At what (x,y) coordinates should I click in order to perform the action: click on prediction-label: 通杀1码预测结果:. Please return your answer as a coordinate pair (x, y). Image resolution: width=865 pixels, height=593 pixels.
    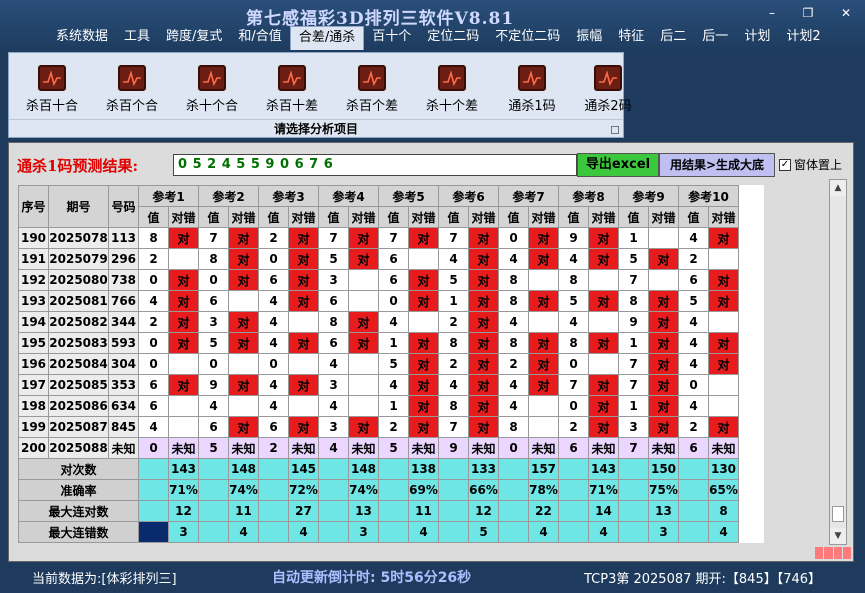
    Looking at the image, I should click on (77, 166).